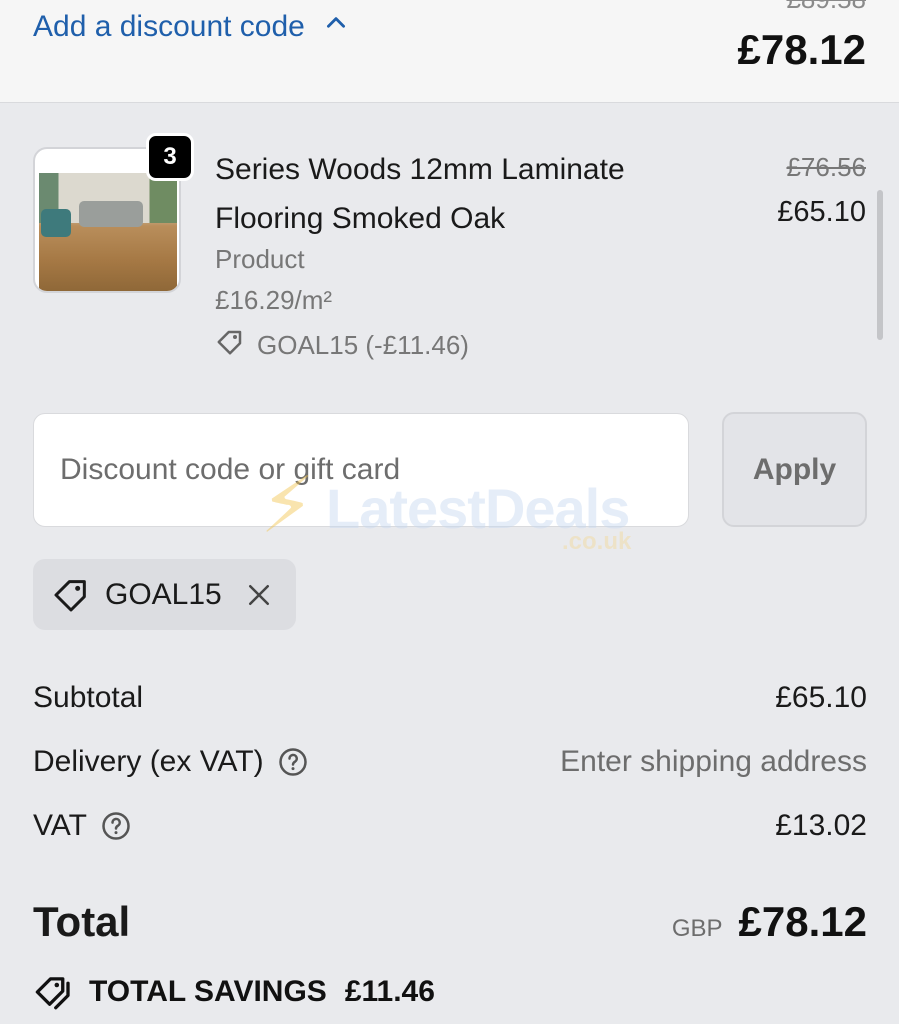 This screenshot has height=1024, width=899. What do you see at coordinates (826, 167) in the screenshot?
I see `product-original-price: £76.56` at bounding box center [826, 167].